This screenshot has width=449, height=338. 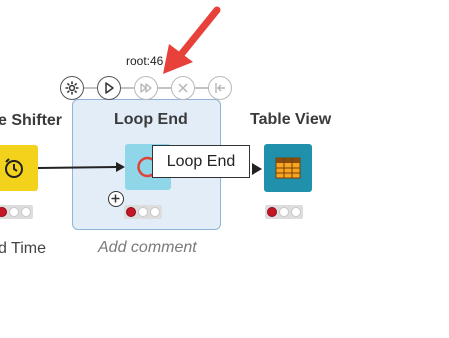 I want to click on table-view-status-lights, so click(x=284, y=212).